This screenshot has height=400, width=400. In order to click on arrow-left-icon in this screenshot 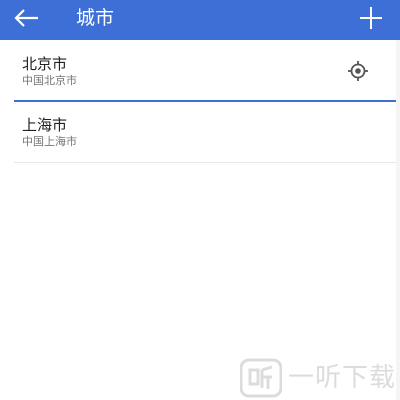, I will do `click(26, 18)`.